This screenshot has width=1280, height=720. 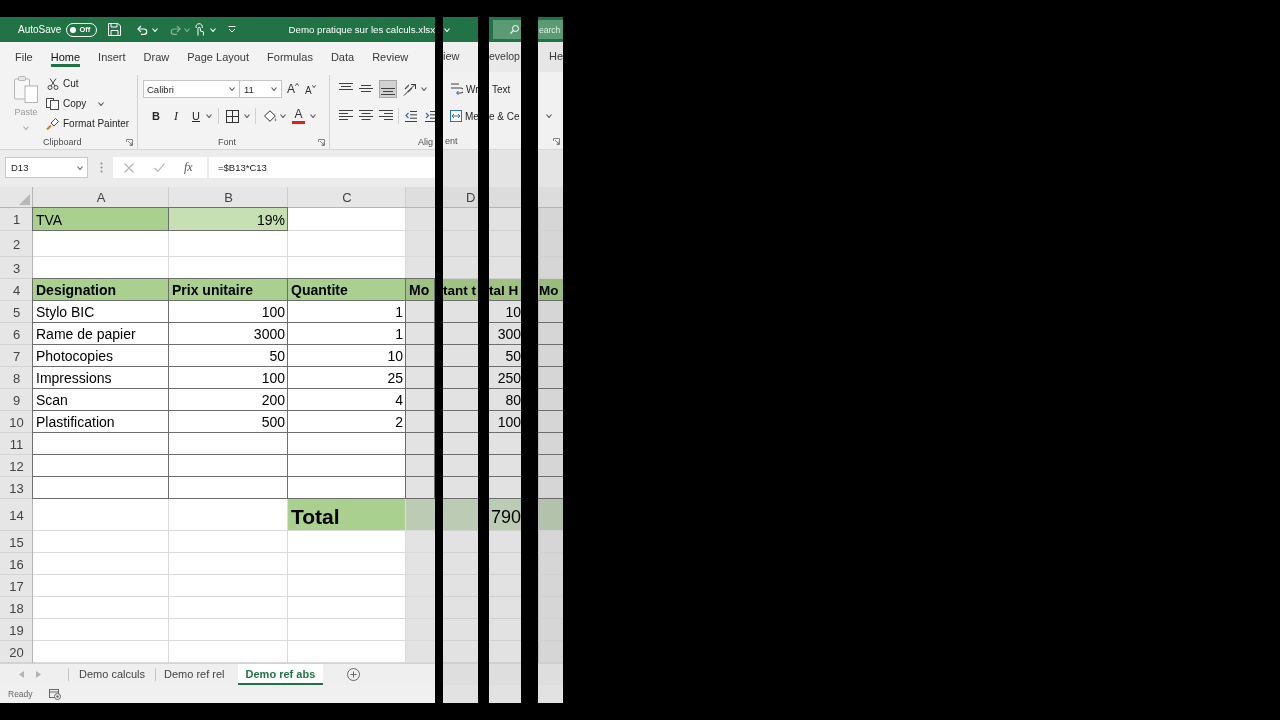 I want to click on shrink-font-button: A, so click(x=310, y=90).